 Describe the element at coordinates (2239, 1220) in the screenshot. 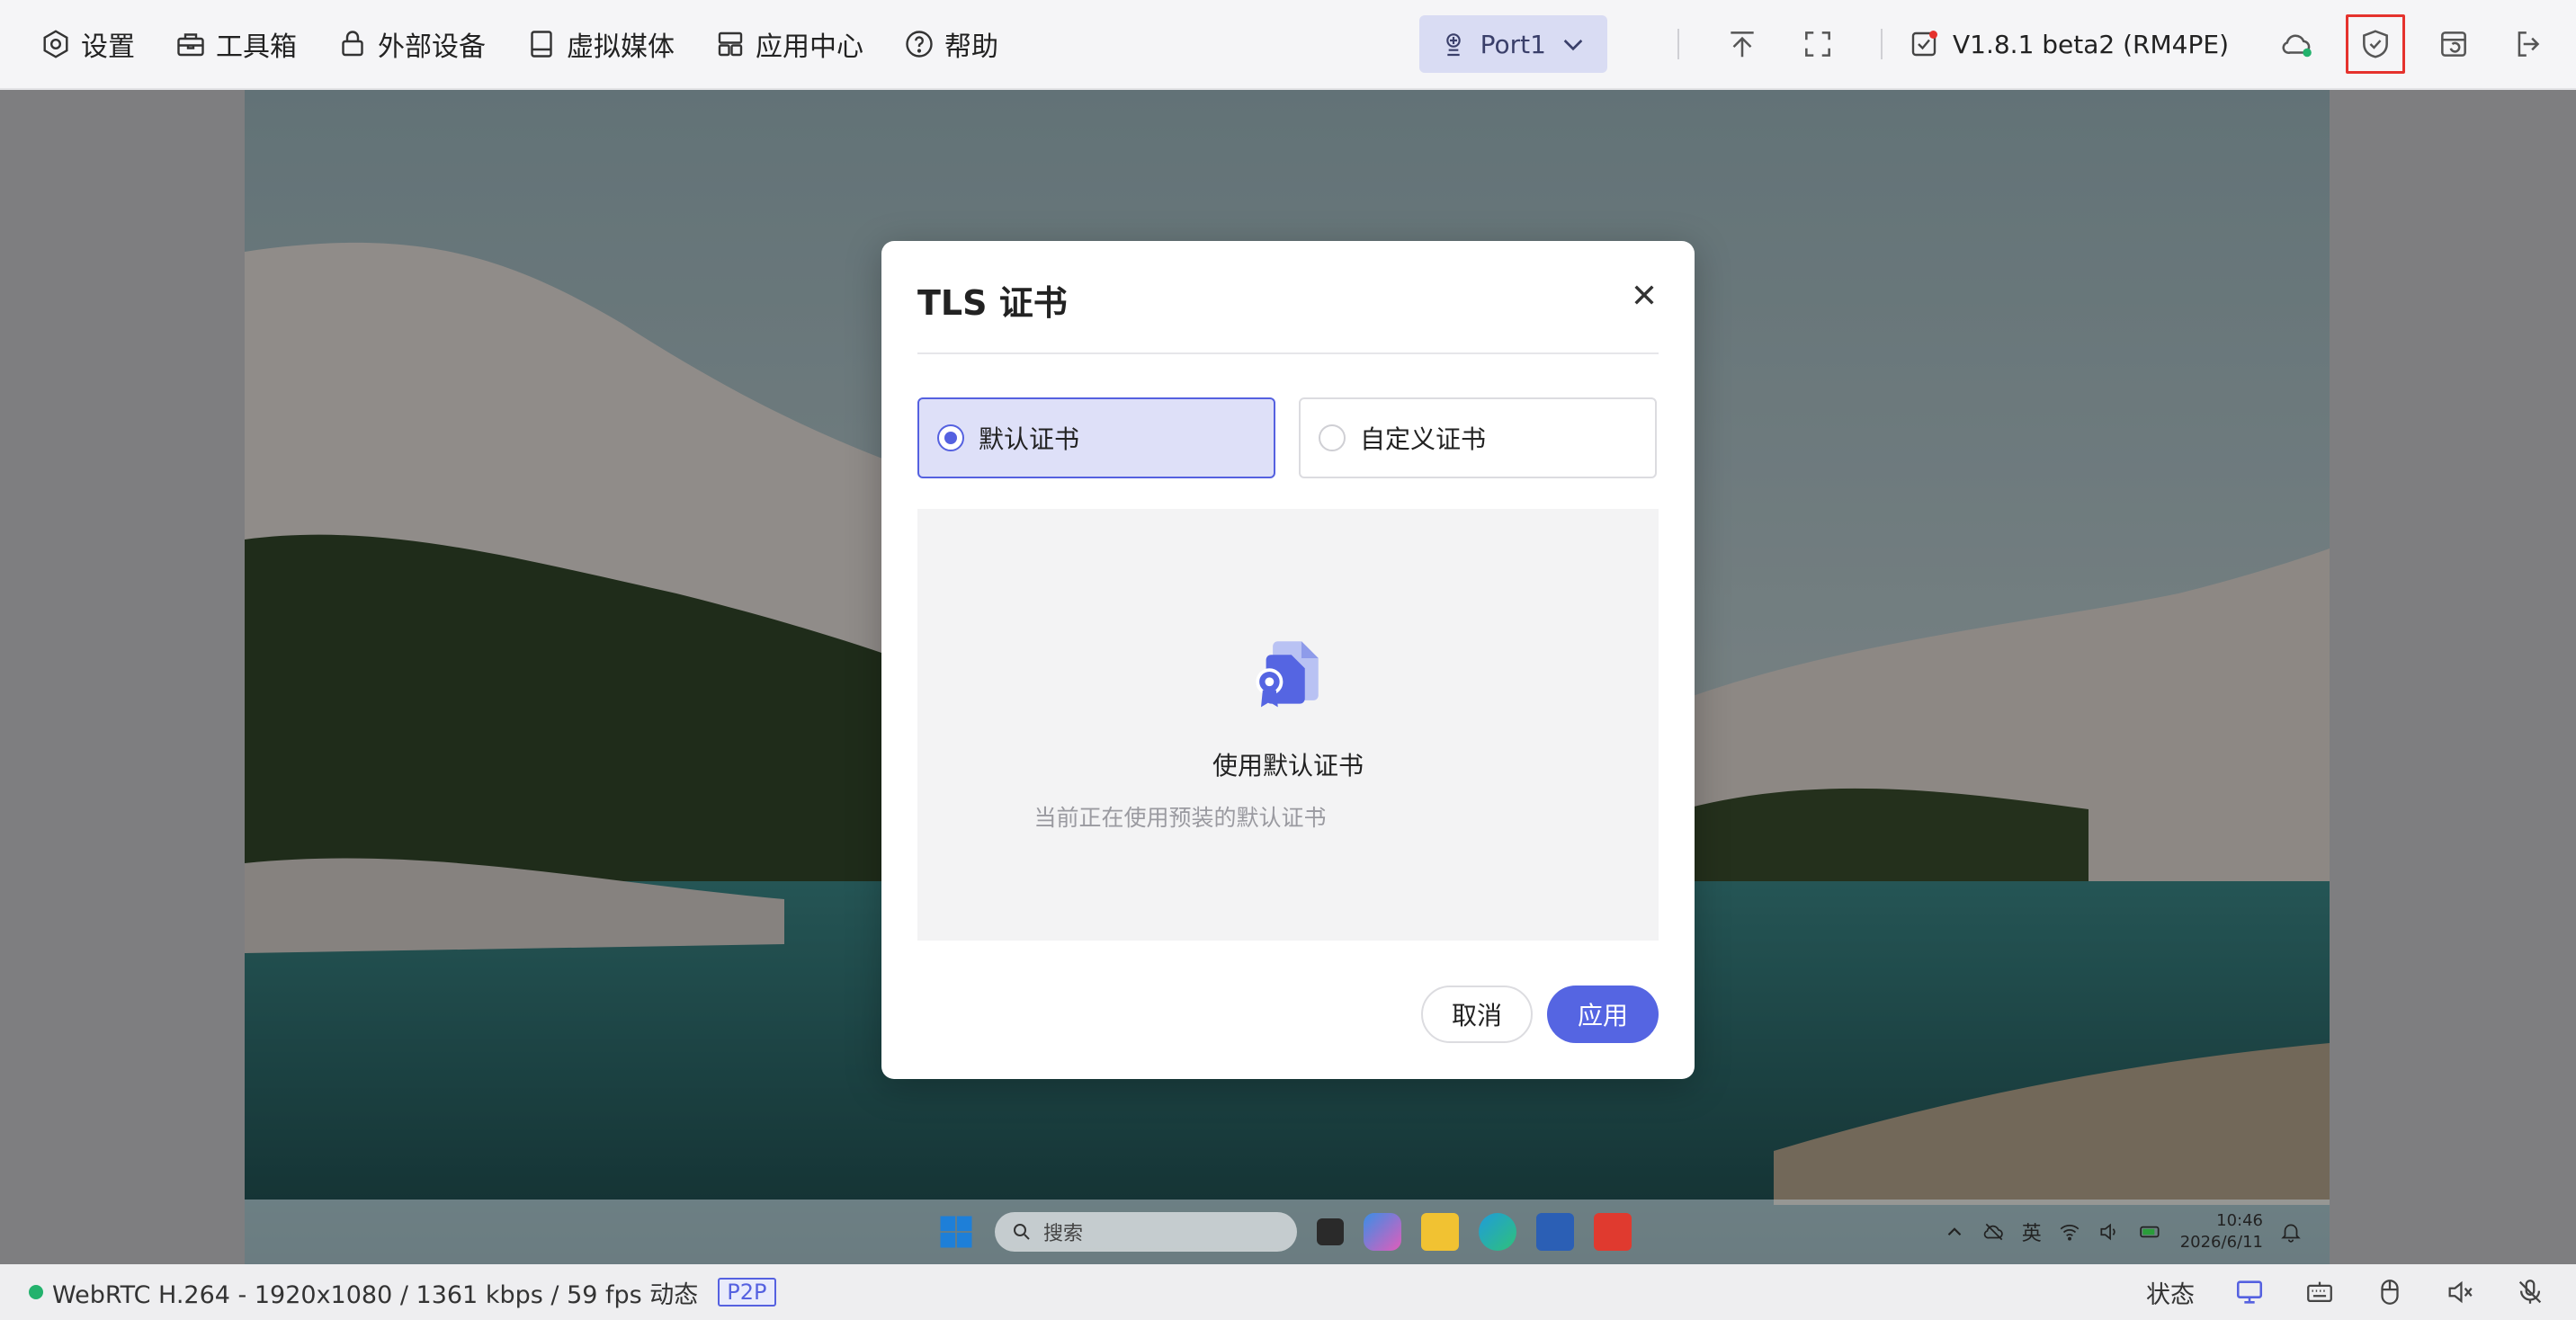

I see `clock-time: 10:46` at that location.